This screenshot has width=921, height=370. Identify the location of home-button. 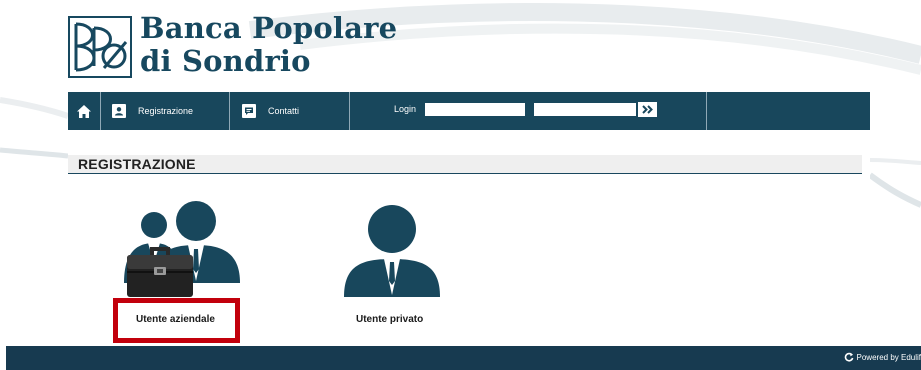
(84, 111).